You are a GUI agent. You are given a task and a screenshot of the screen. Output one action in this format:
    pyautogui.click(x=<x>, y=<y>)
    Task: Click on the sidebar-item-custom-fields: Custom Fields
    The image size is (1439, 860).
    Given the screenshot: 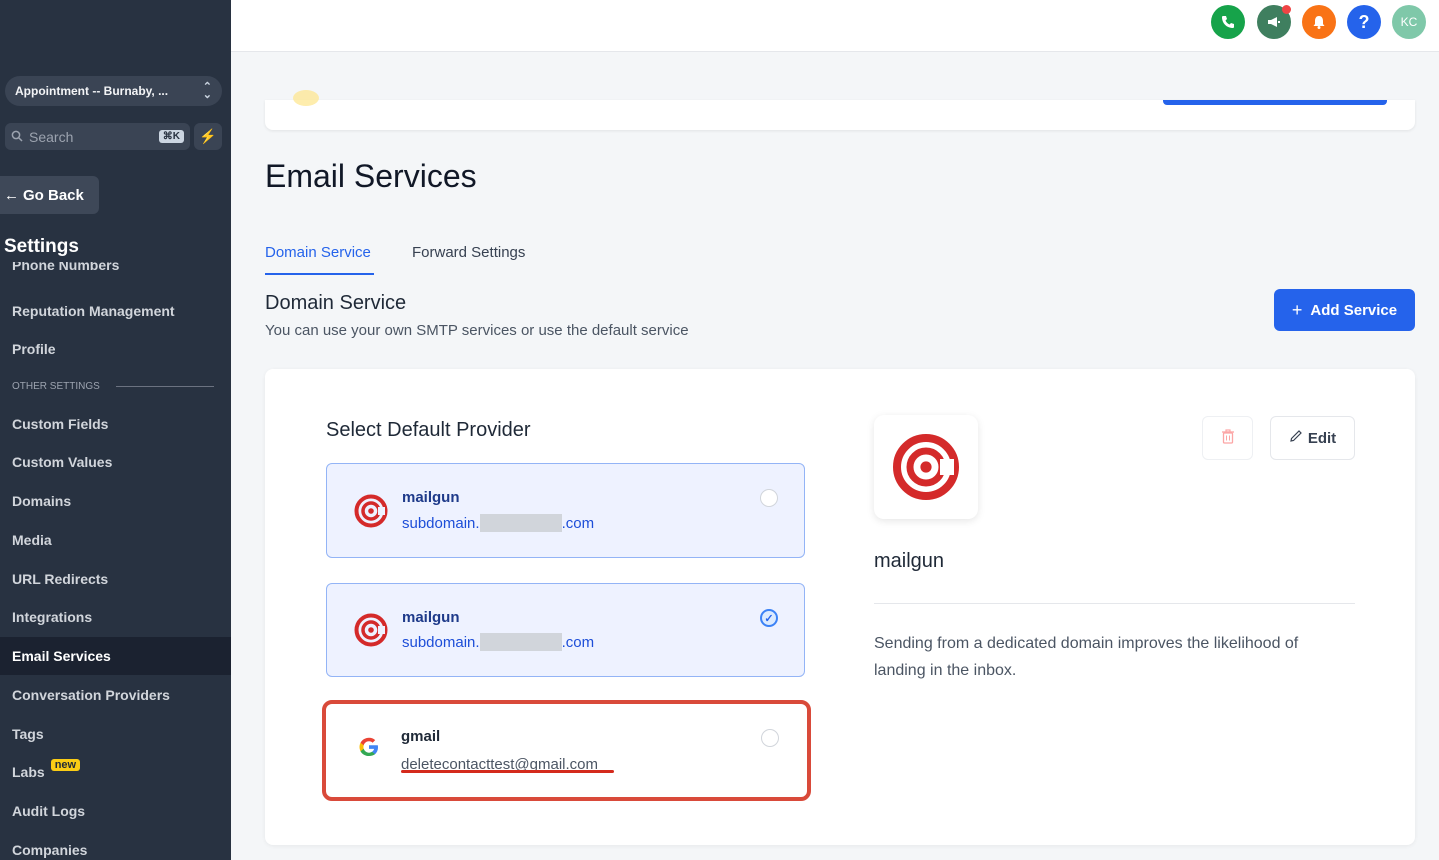 What is the action you would take?
    pyautogui.click(x=115, y=424)
    